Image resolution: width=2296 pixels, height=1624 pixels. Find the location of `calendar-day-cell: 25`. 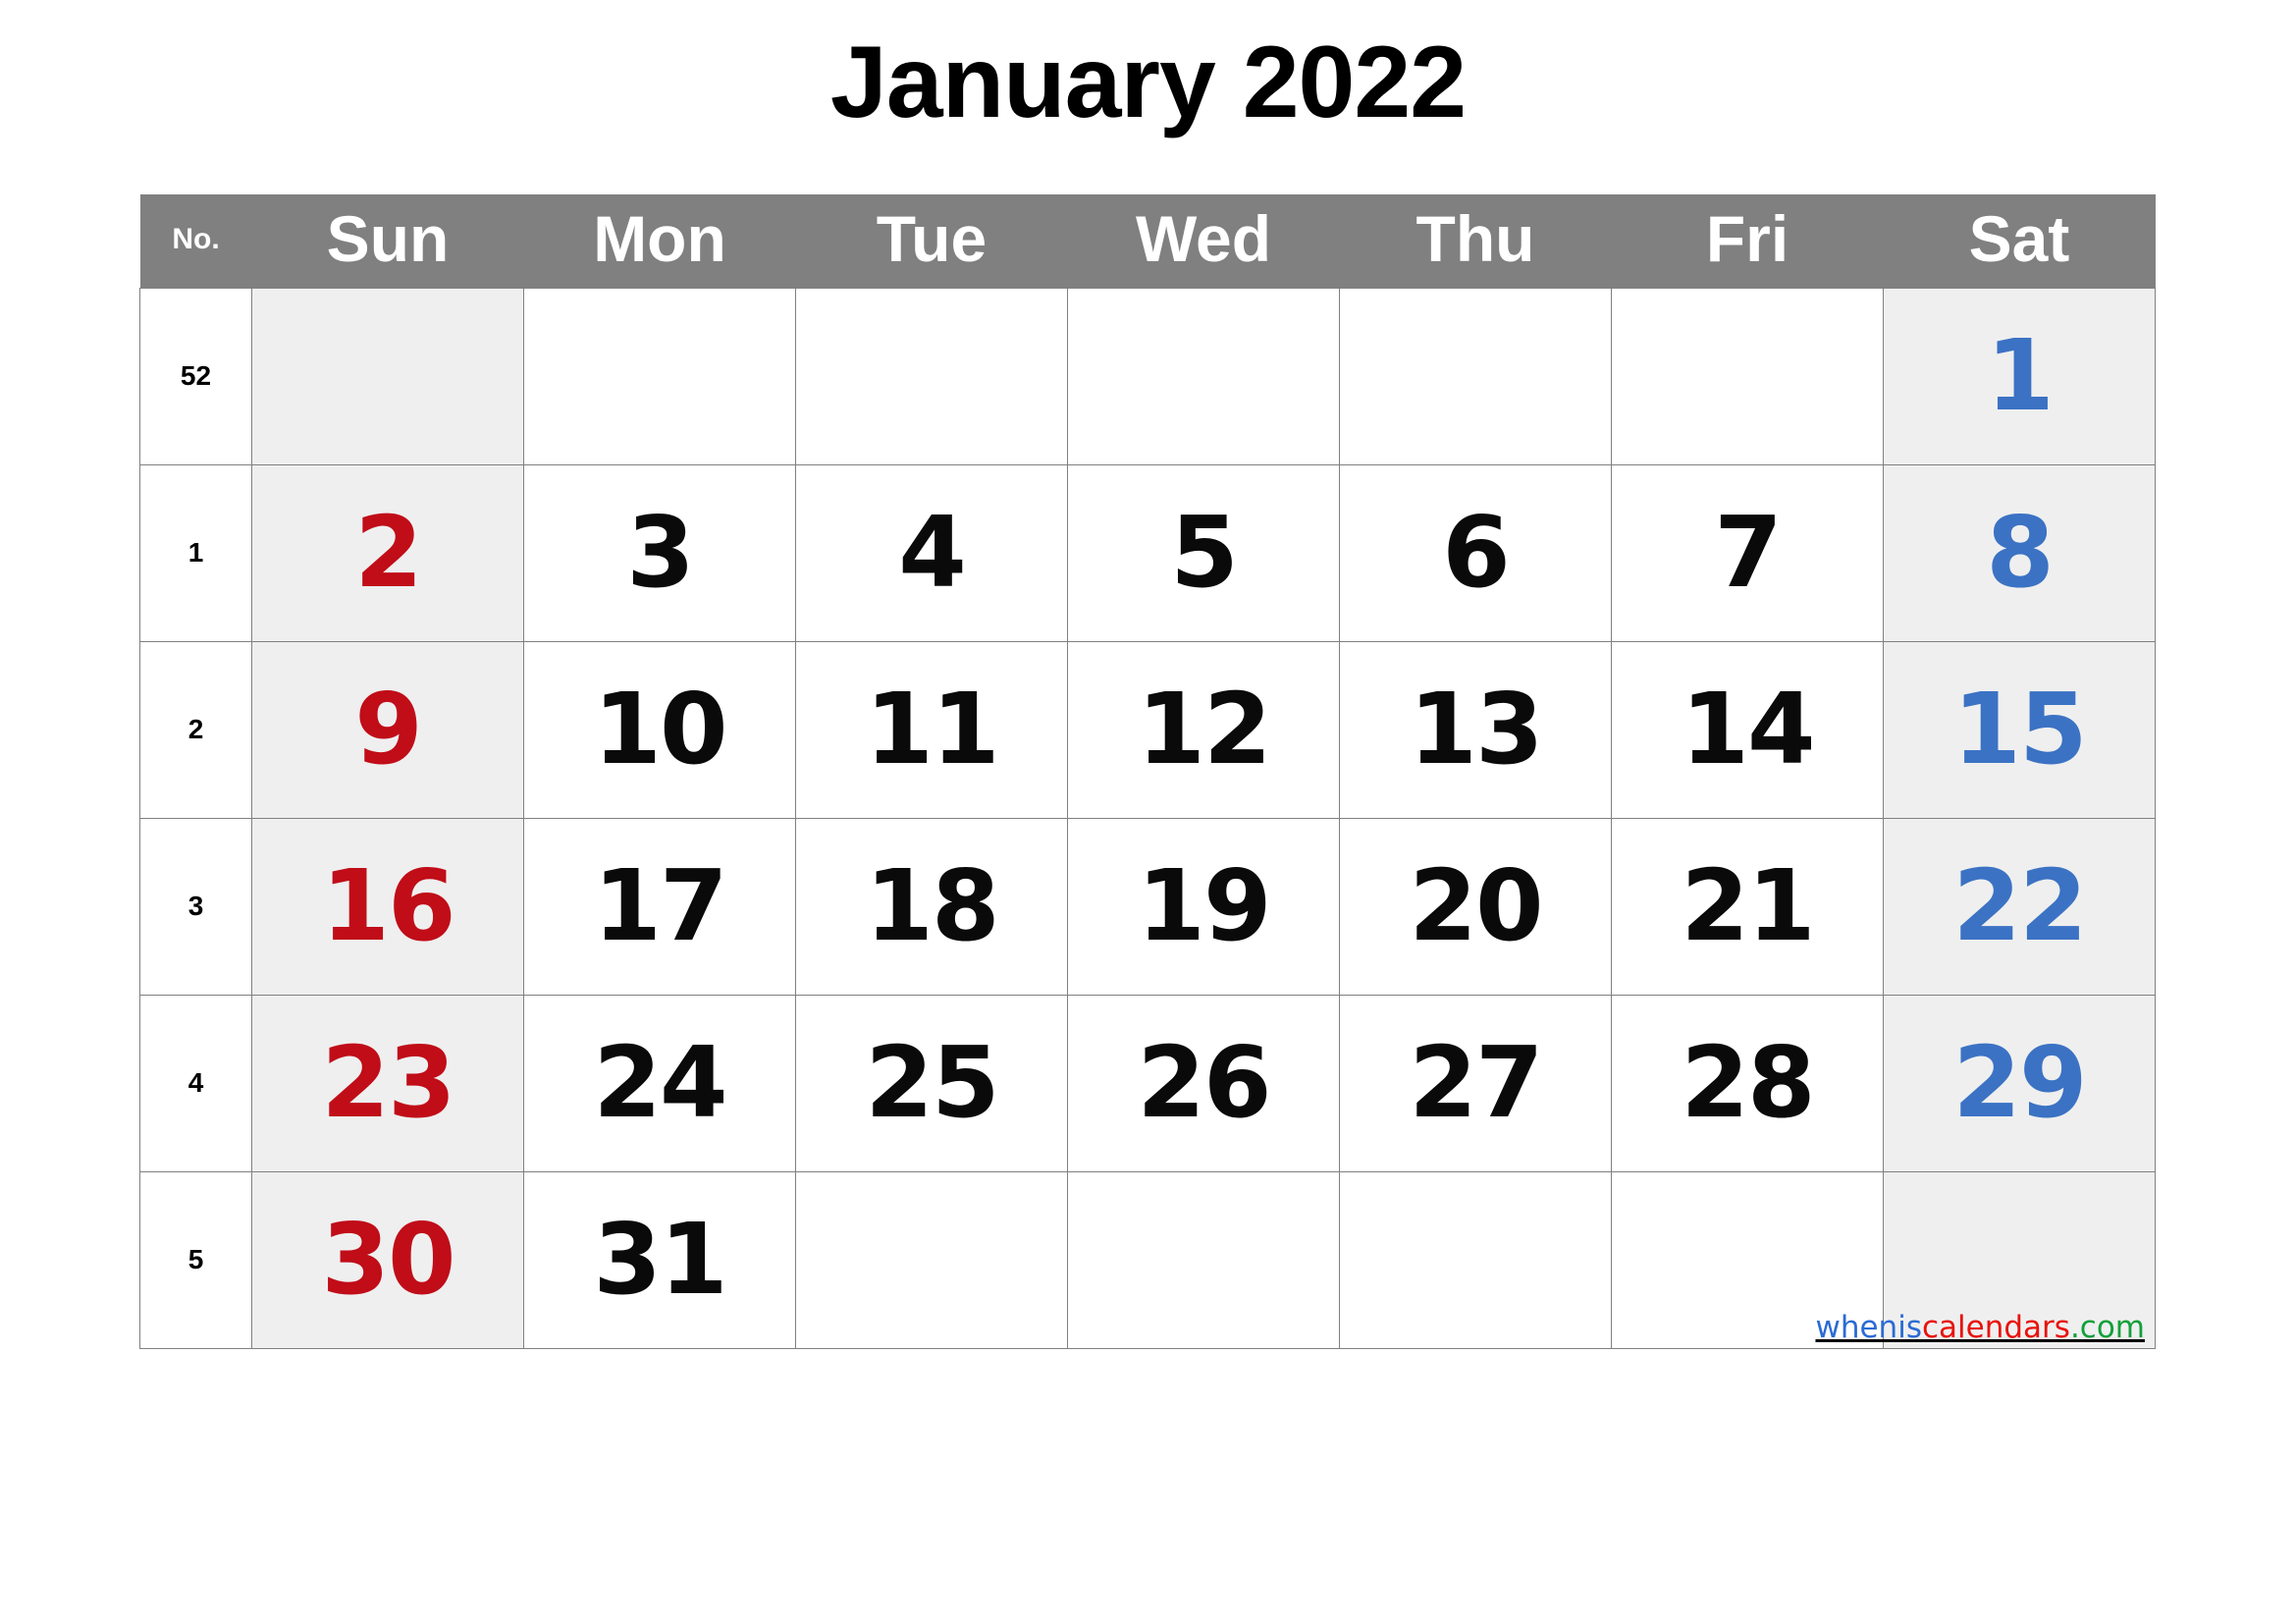

calendar-day-cell: 25 is located at coordinates (931, 1083).